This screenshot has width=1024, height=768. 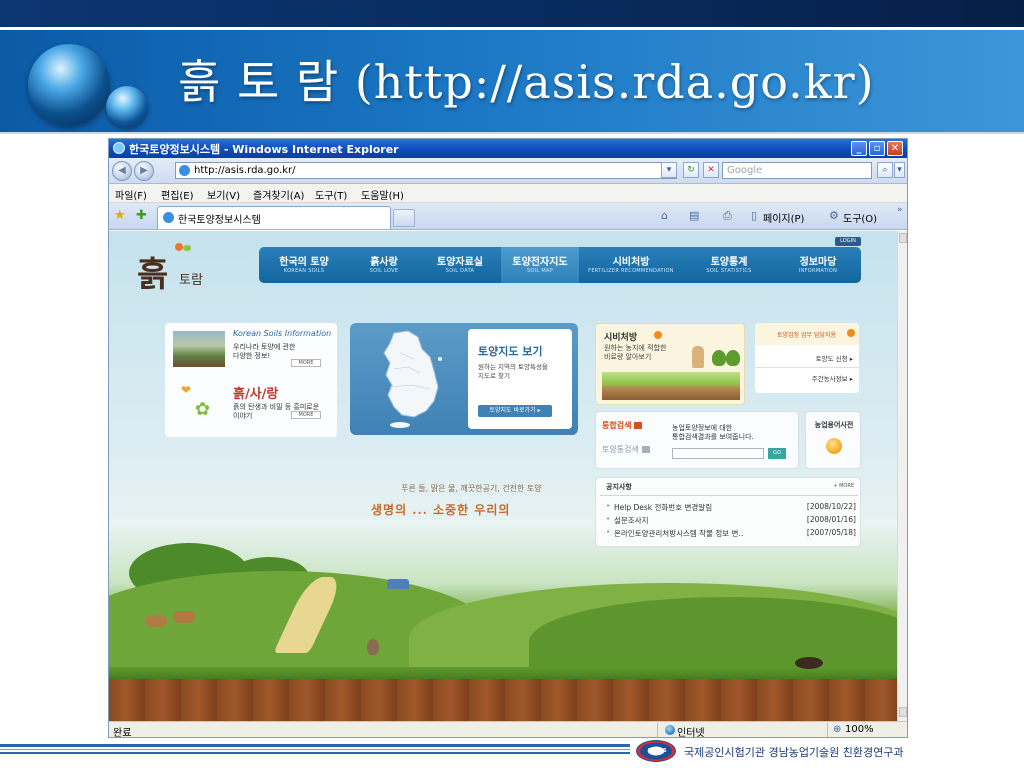 I want to click on slide-title: 흙 토 람 (http://asis.rda.go.kr), so click(x=526, y=82).